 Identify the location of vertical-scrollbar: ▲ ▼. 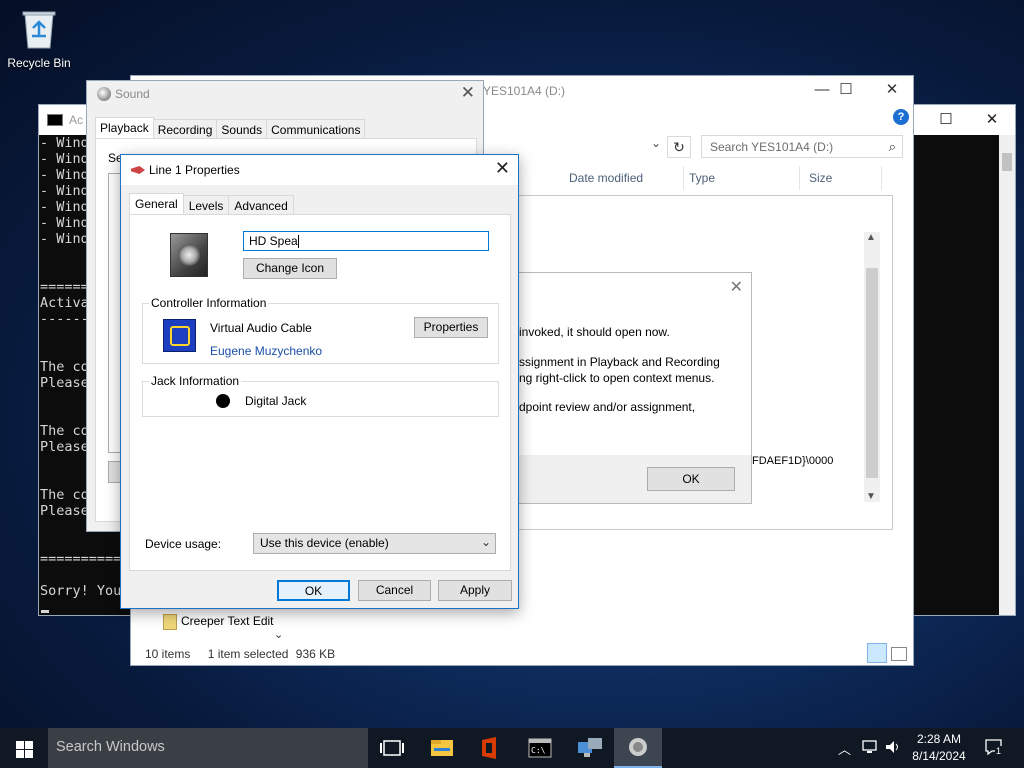
(872, 367).